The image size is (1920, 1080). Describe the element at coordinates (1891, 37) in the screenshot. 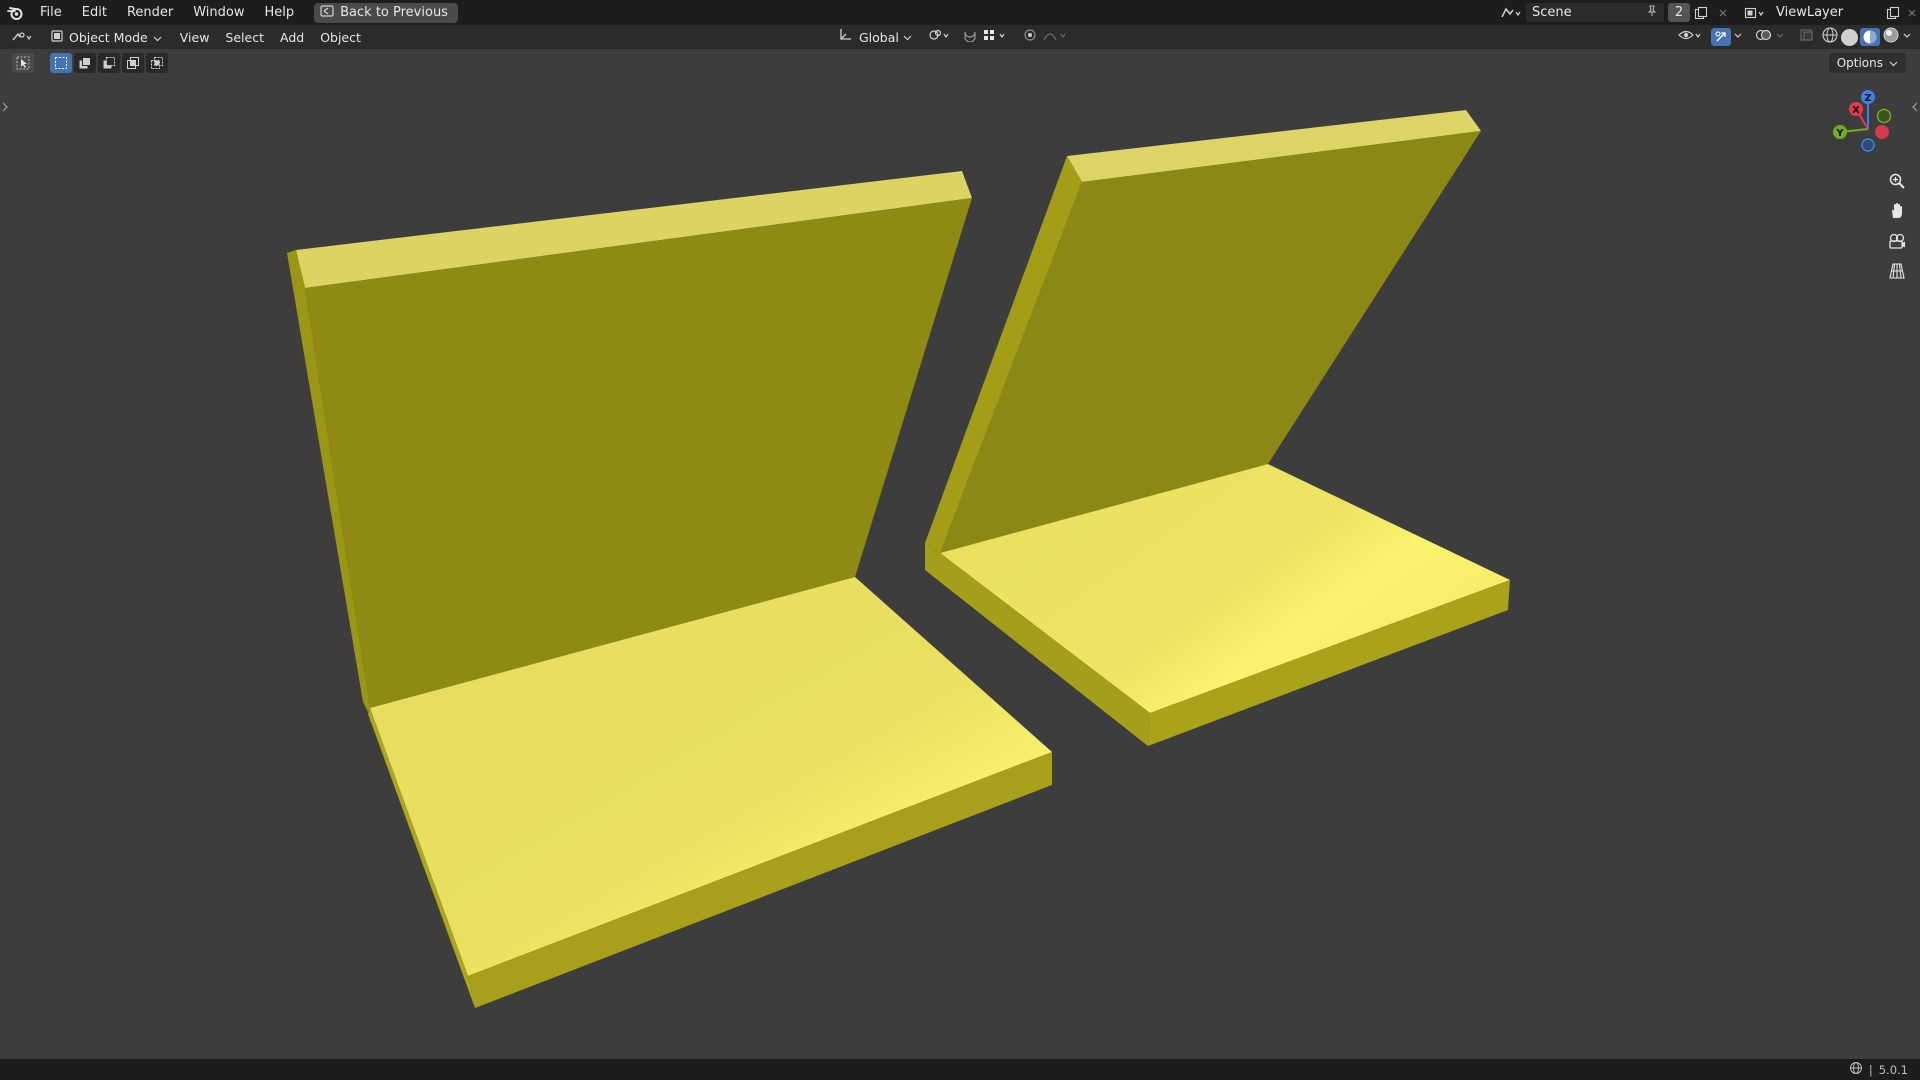

I see `rendered-shading-icon` at that location.